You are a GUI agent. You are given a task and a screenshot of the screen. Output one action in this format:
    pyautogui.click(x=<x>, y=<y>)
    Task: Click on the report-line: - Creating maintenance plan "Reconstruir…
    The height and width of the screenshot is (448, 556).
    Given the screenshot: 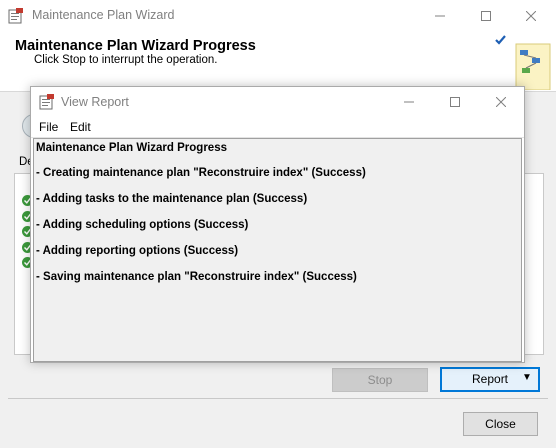 What is the action you would take?
    pyautogui.click(x=201, y=173)
    